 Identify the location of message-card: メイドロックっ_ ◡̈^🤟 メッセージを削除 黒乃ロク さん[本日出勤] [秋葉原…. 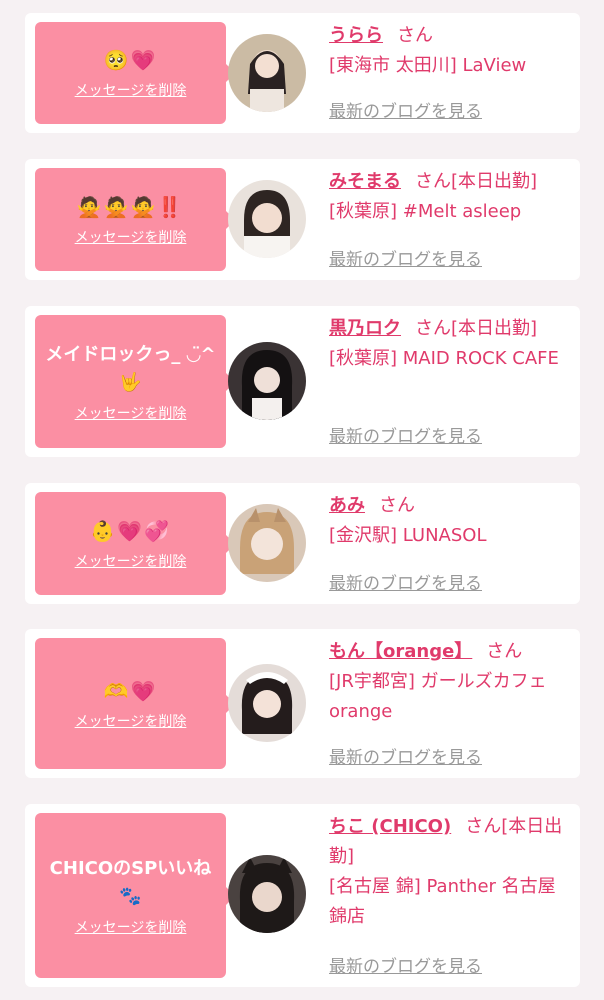
(302, 381).